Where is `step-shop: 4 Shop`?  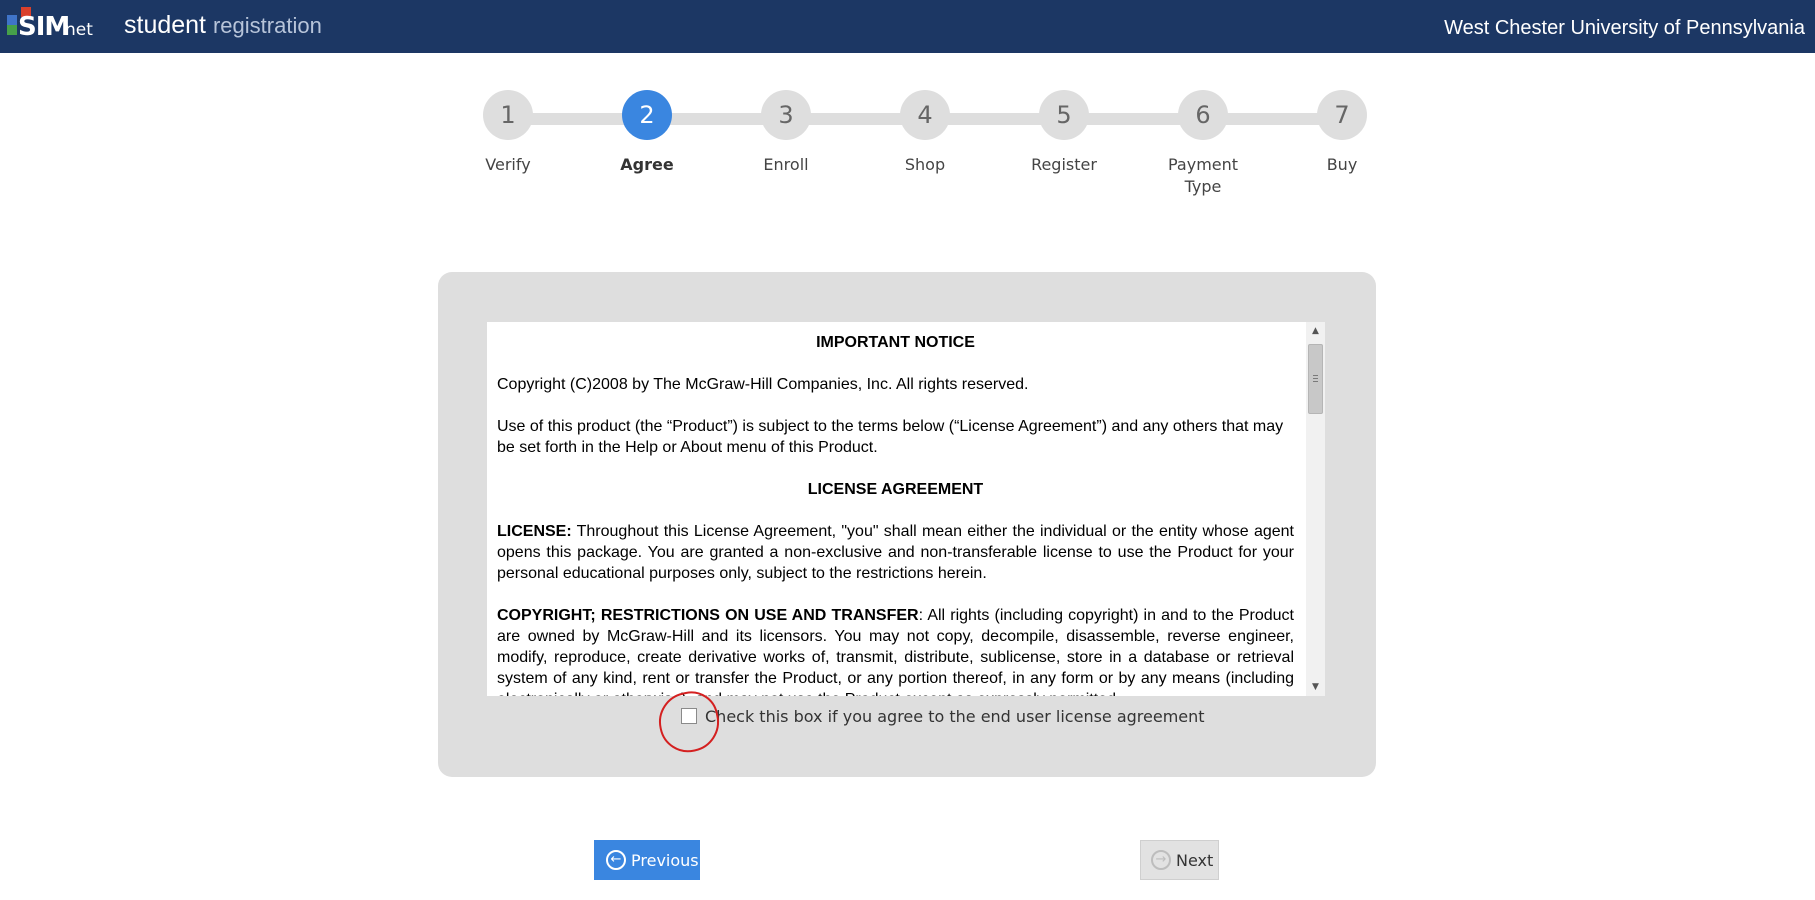 step-shop: 4 Shop is located at coordinates (925, 133).